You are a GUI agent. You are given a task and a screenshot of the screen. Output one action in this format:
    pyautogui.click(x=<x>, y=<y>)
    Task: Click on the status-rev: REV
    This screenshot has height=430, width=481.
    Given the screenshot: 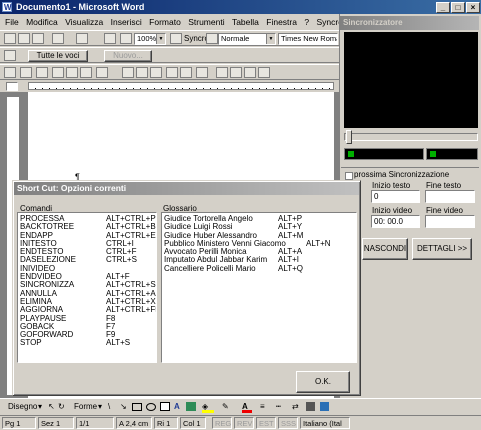 What is the action you would take?
    pyautogui.click(x=244, y=423)
    